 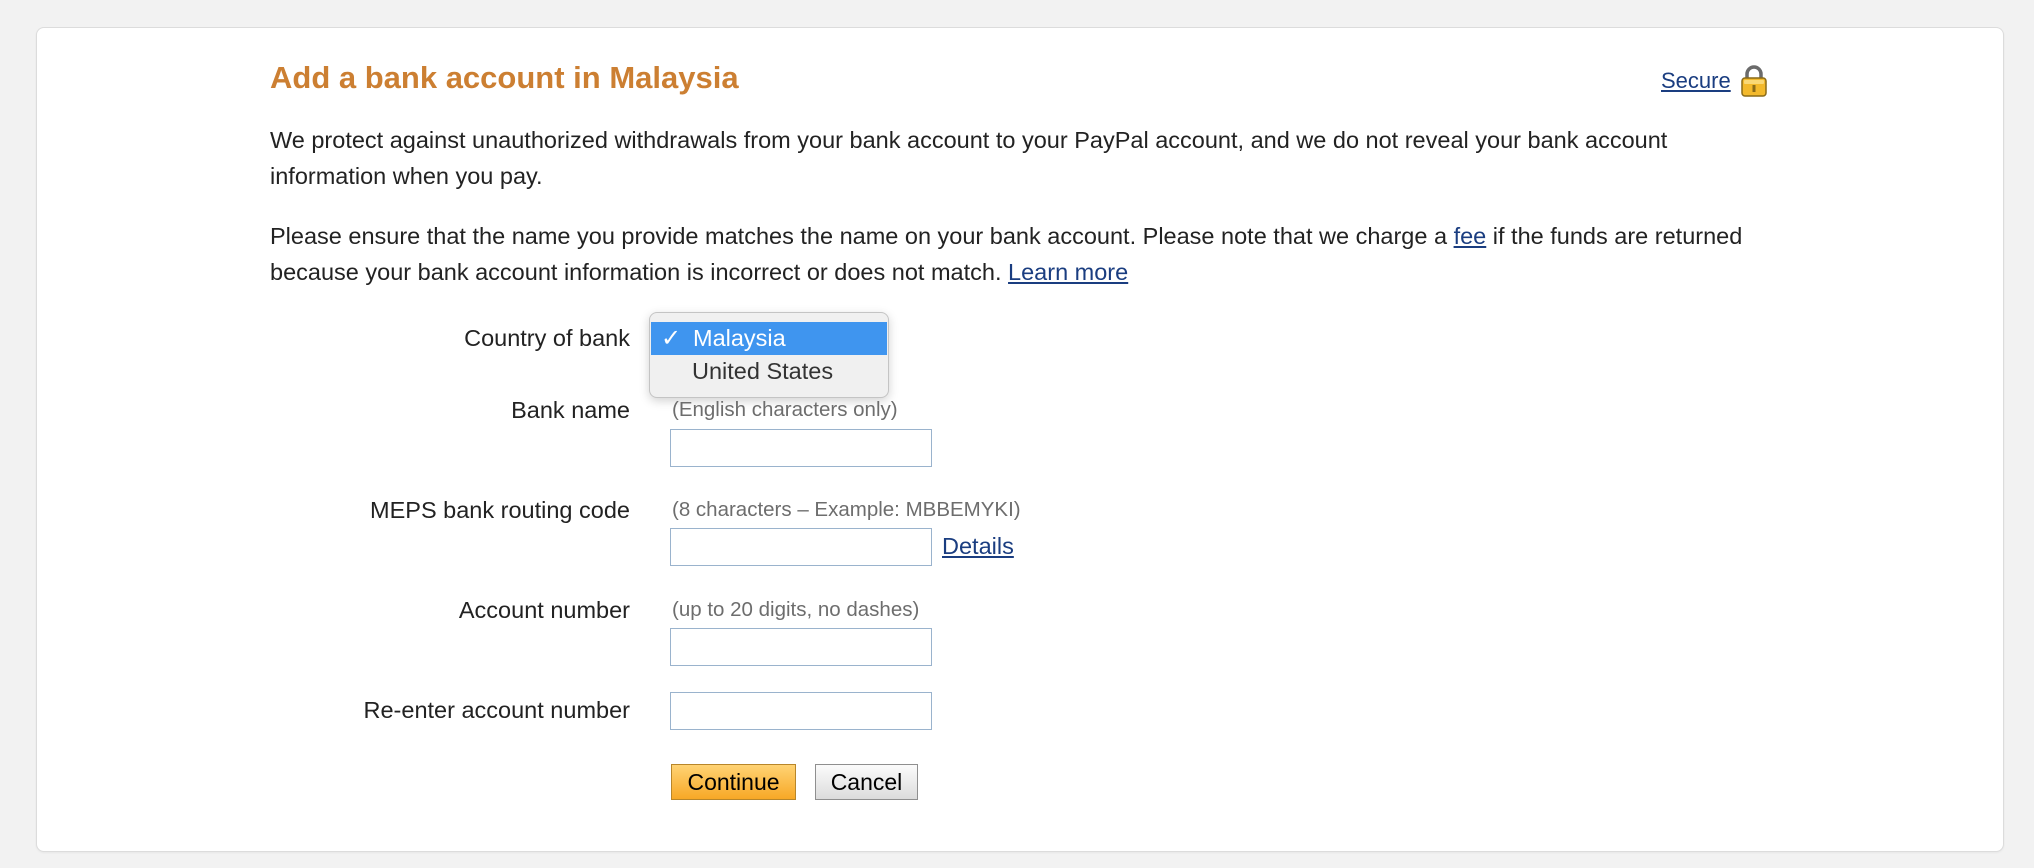 What do you see at coordinates (801, 647) in the screenshot?
I see `account-number-input` at bounding box center [801, 647].